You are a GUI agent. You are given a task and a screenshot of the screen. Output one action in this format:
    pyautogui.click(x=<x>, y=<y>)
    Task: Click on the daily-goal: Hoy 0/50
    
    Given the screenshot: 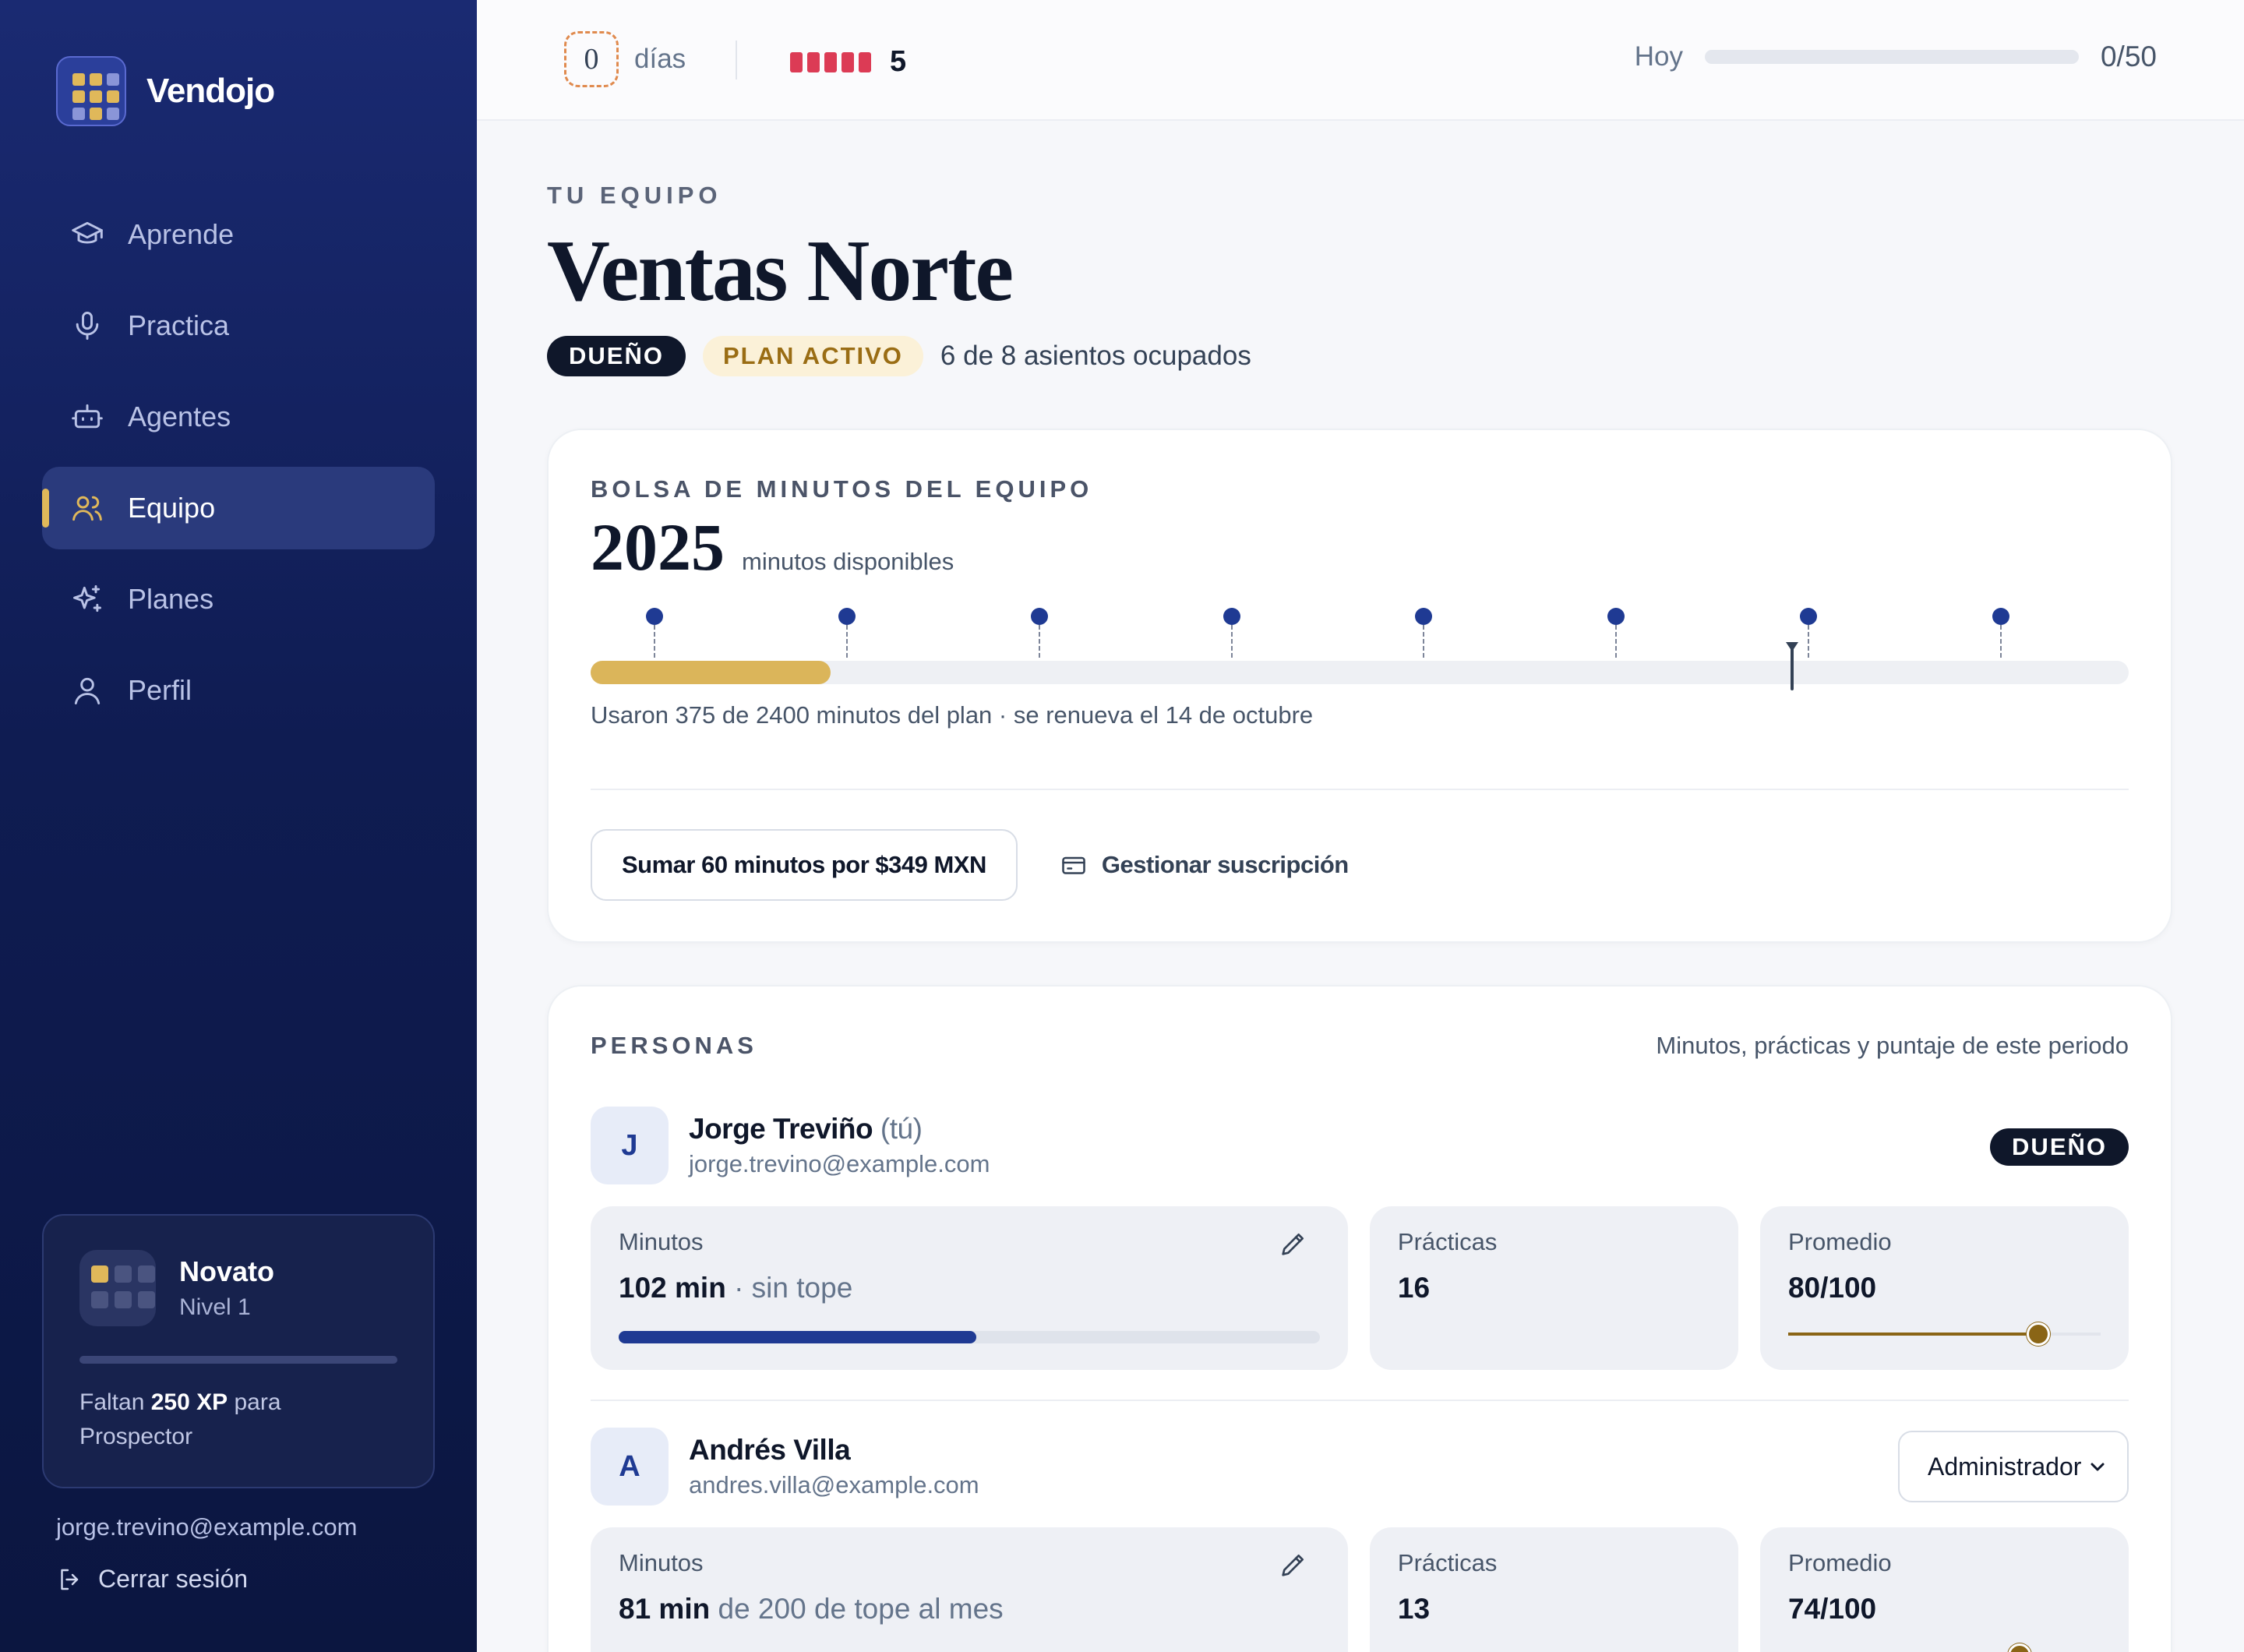 What is the action you would take?
    pyautogui.click(x=1896, y=57)
    